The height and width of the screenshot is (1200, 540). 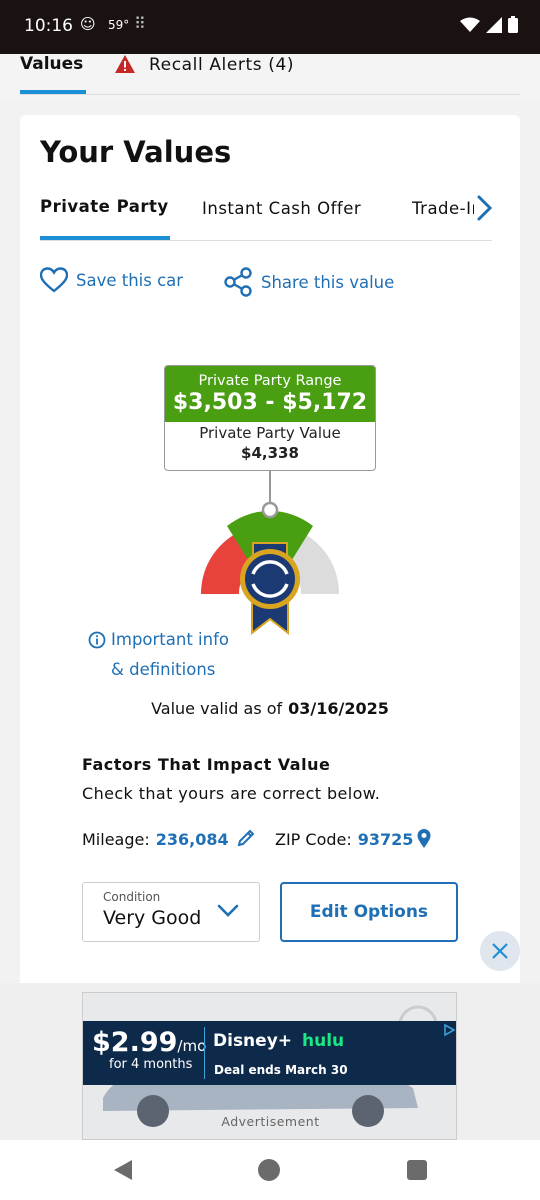 I want to click on mileage-label: Mileage:, so click(x=116, y=839).